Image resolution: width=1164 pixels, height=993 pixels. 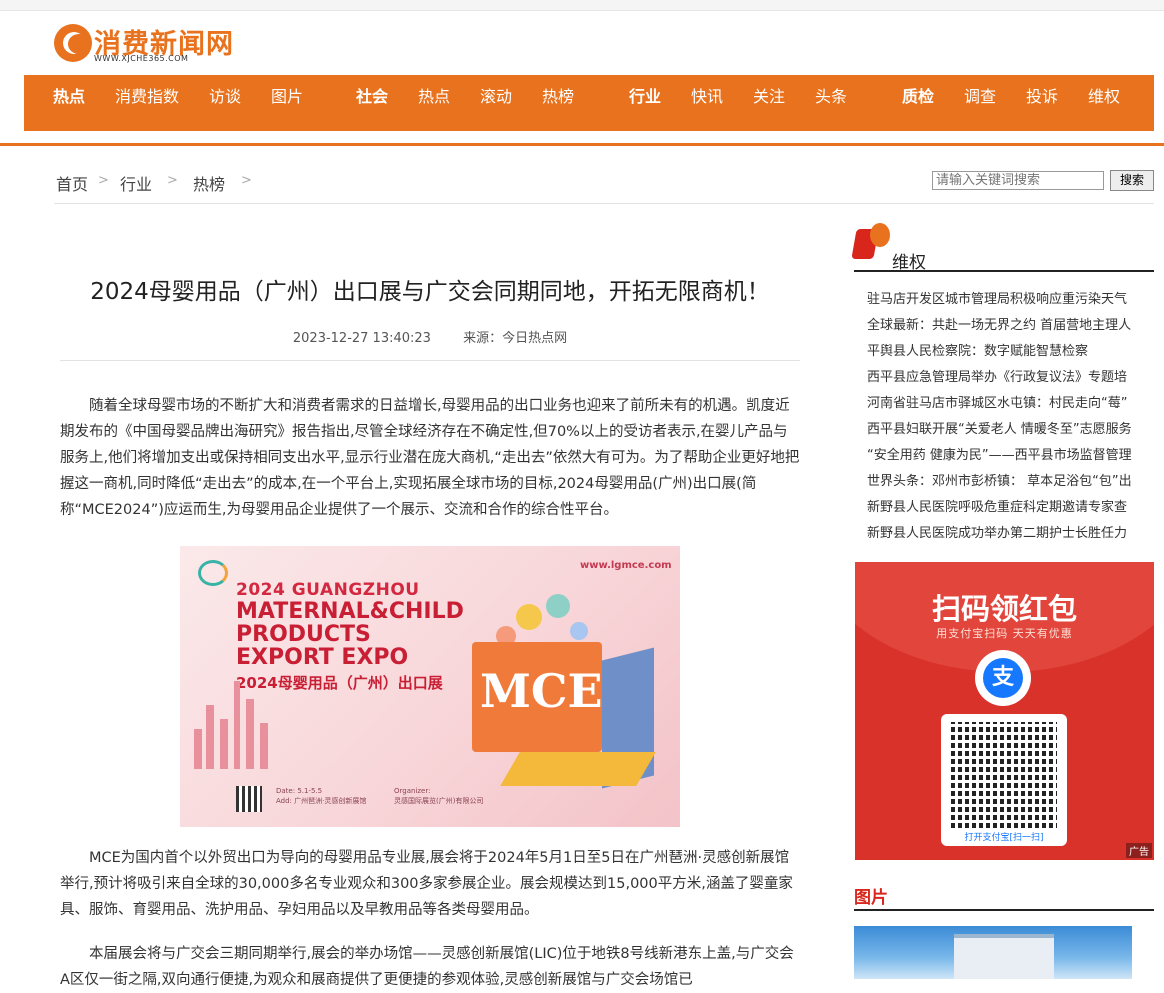 I want to click on section-365-logo-icon, so click(x=872, y=244).